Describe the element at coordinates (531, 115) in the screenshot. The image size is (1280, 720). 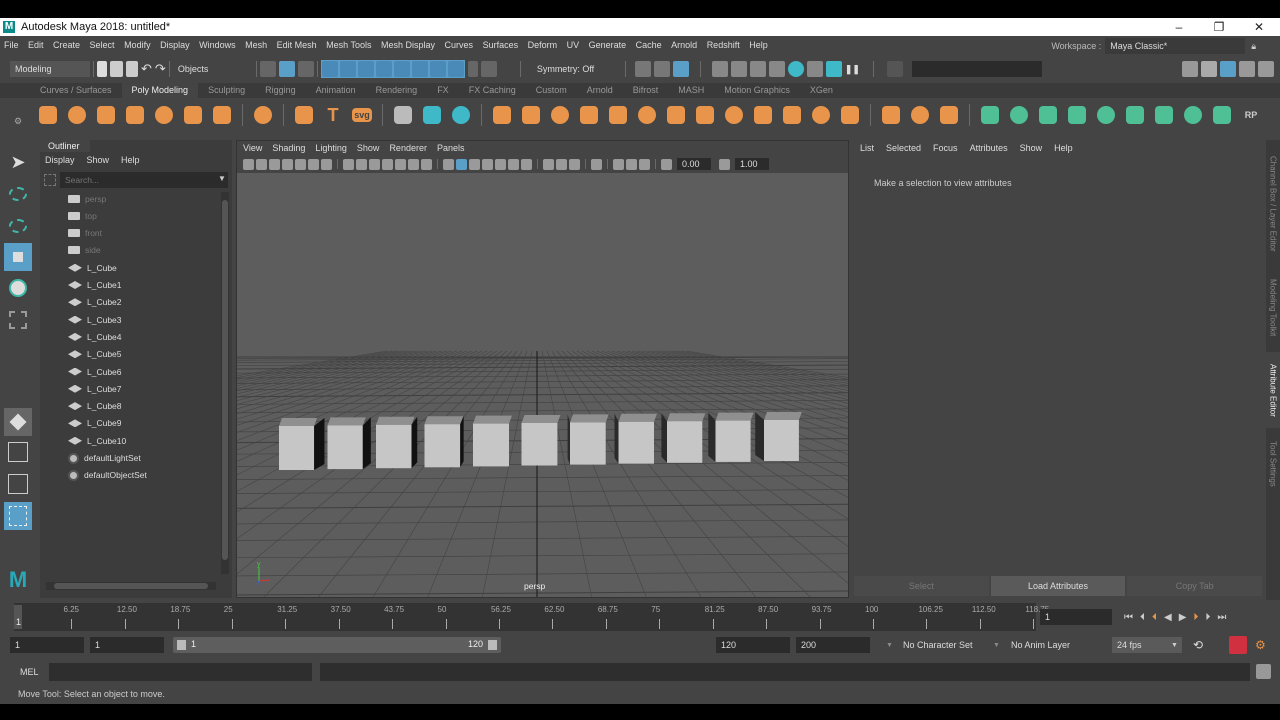
I see `separate-icon` at that location.